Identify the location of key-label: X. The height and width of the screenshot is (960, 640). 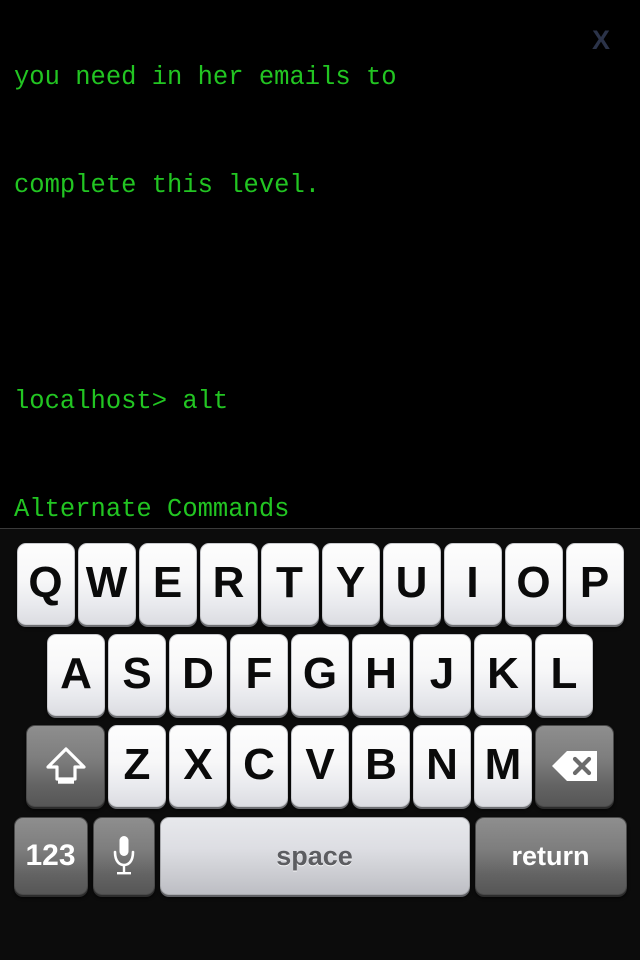
(198, 764).